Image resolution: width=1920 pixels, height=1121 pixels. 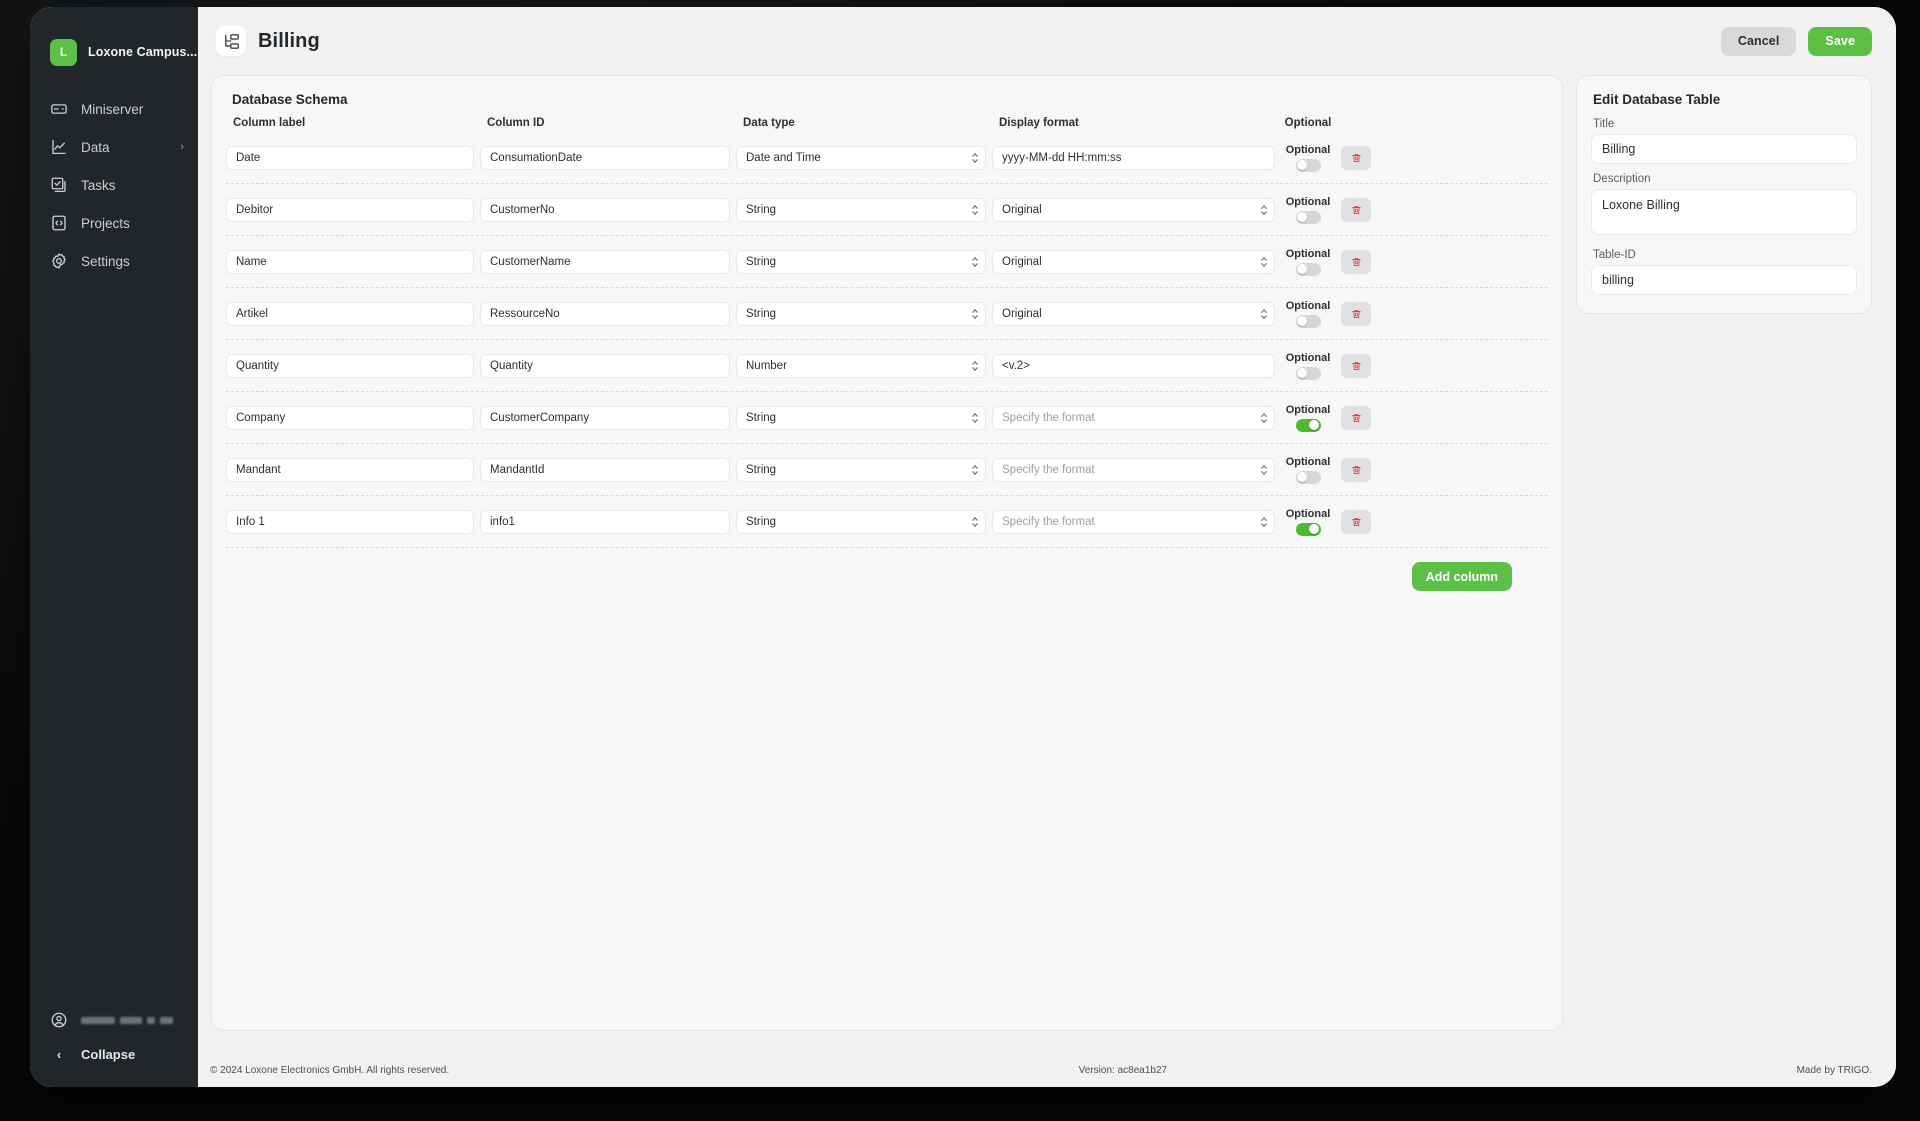 I want to click on header-column-label: Column label, so click(x=269, y=123).